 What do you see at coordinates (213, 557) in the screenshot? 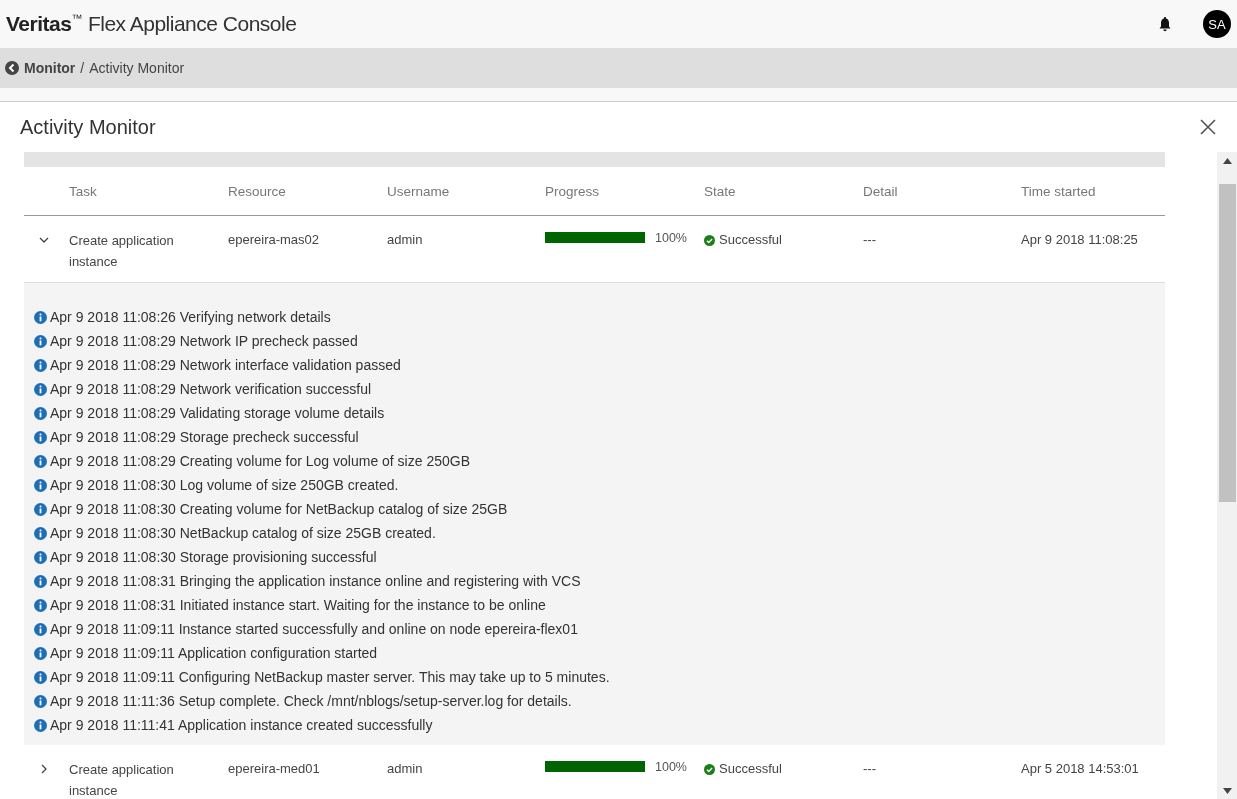
I see `log-entry: Apr 9 2018 11:08:30 Storage provisioning successful` at bounding box center [213, 557].